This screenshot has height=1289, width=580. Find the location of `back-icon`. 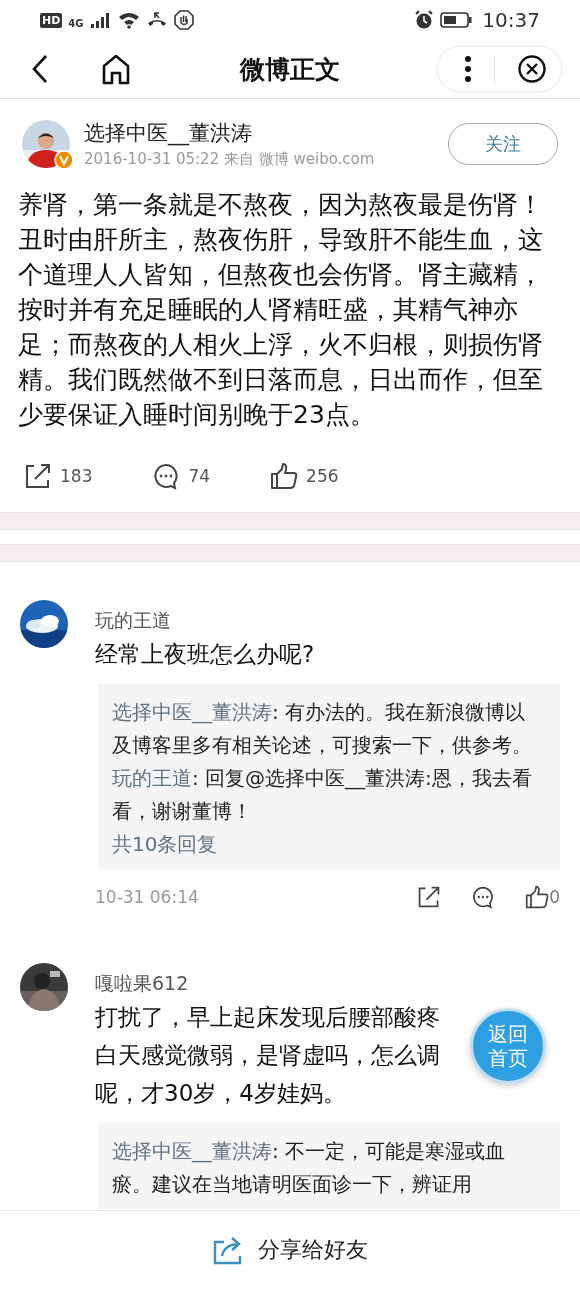

back-icon is located at coordinates (40, 69).